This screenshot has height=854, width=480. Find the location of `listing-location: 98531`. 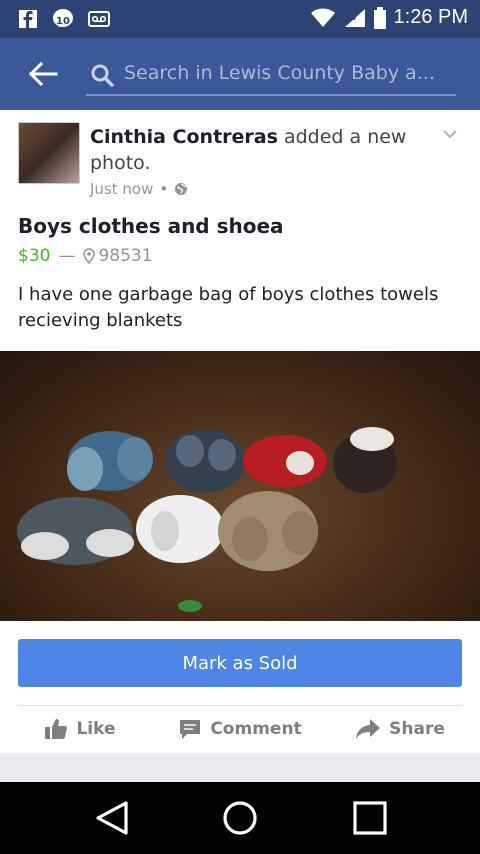

listing-location: 98531 is located at coordinates (118, 256).